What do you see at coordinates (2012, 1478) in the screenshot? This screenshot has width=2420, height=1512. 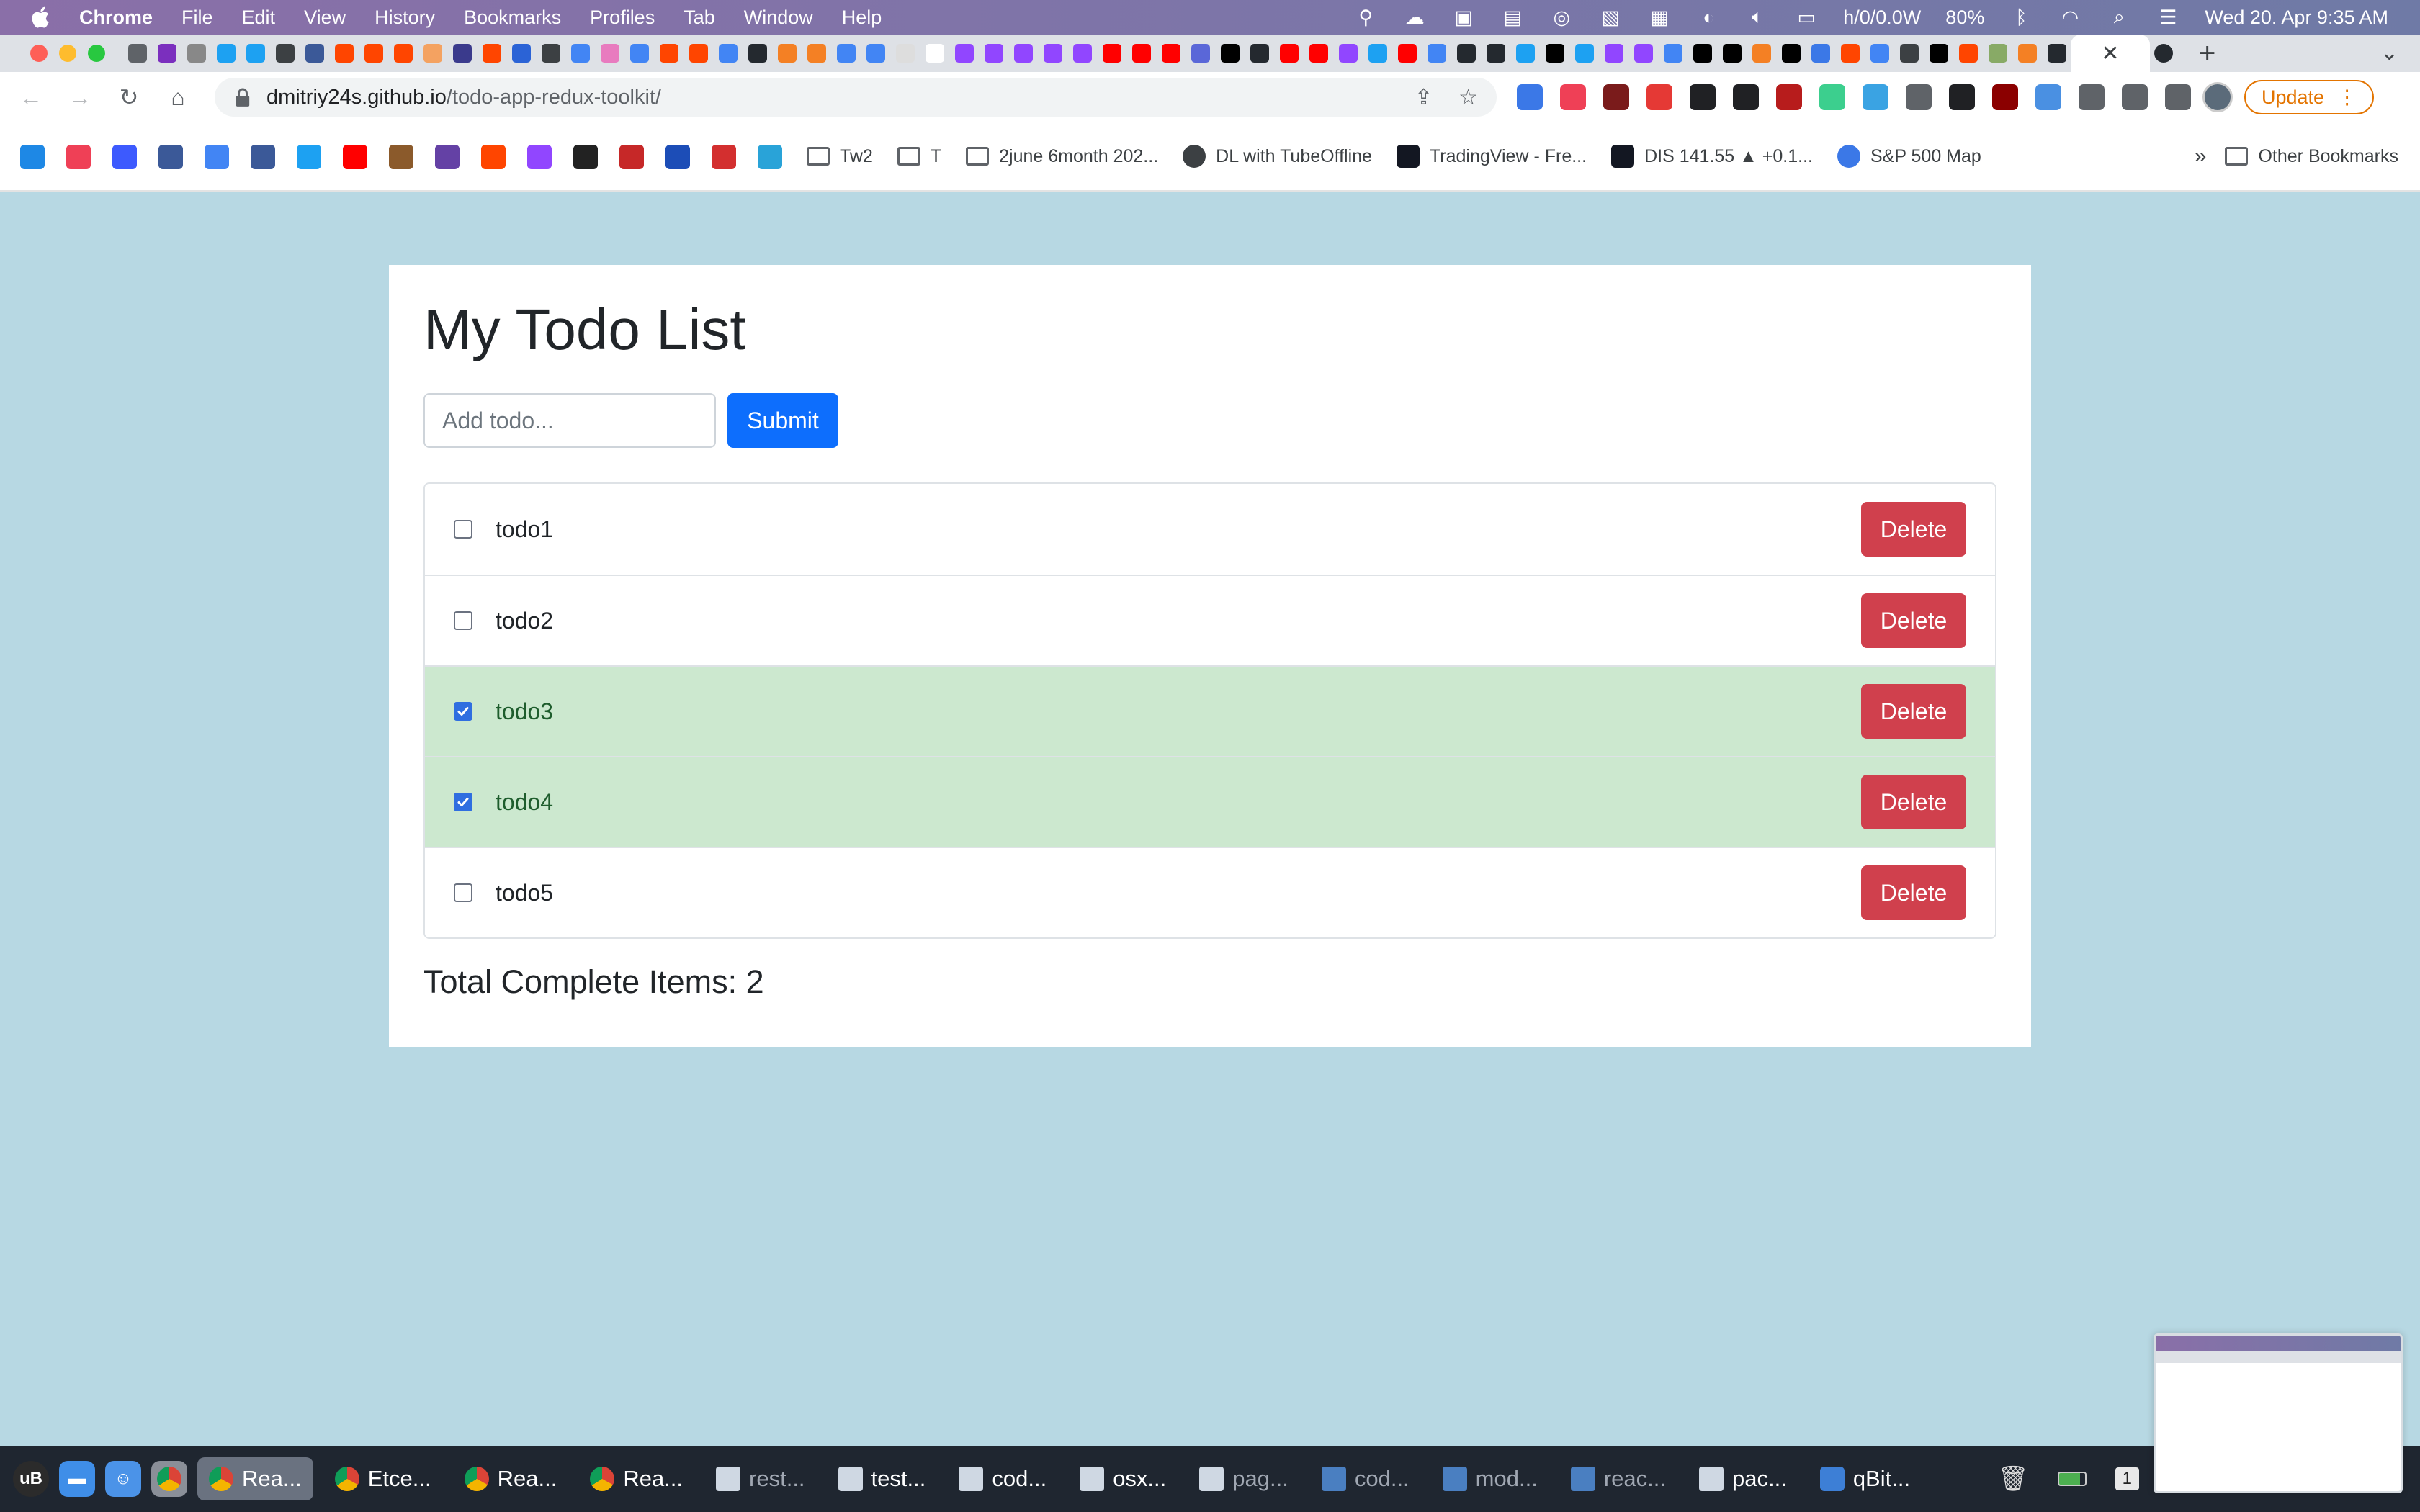 I see `trash-icon: 🗑︎` at bounding box center [2012, 1478].